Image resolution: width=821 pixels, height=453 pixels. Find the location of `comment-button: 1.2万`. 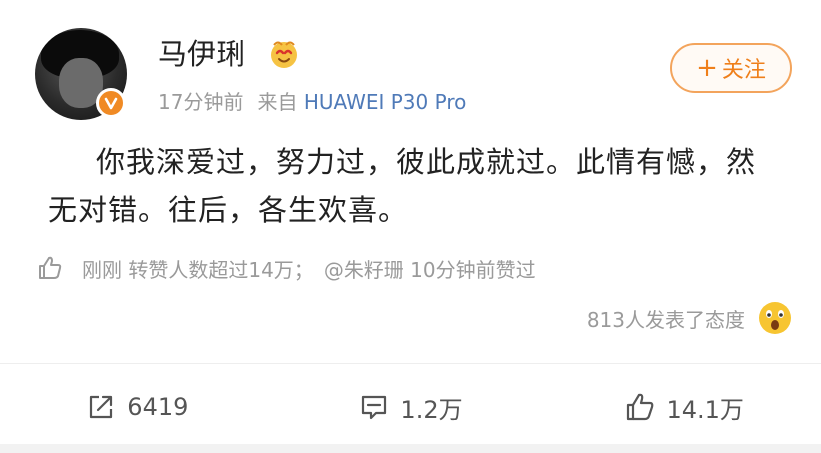

comment-button: 1.2万 is located at coordinates (411, 407).